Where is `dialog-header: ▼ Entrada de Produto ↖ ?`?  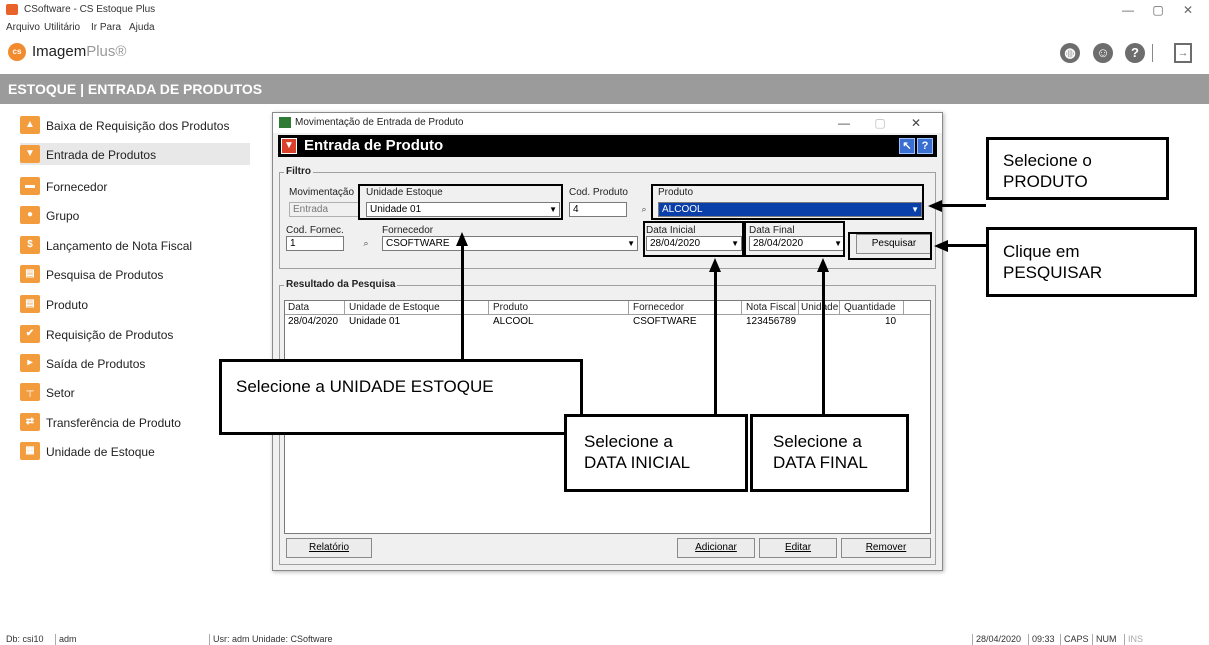 dialog-header: ▼ Entrada de Produto ↖ ? is located at coordinates (607, 146).